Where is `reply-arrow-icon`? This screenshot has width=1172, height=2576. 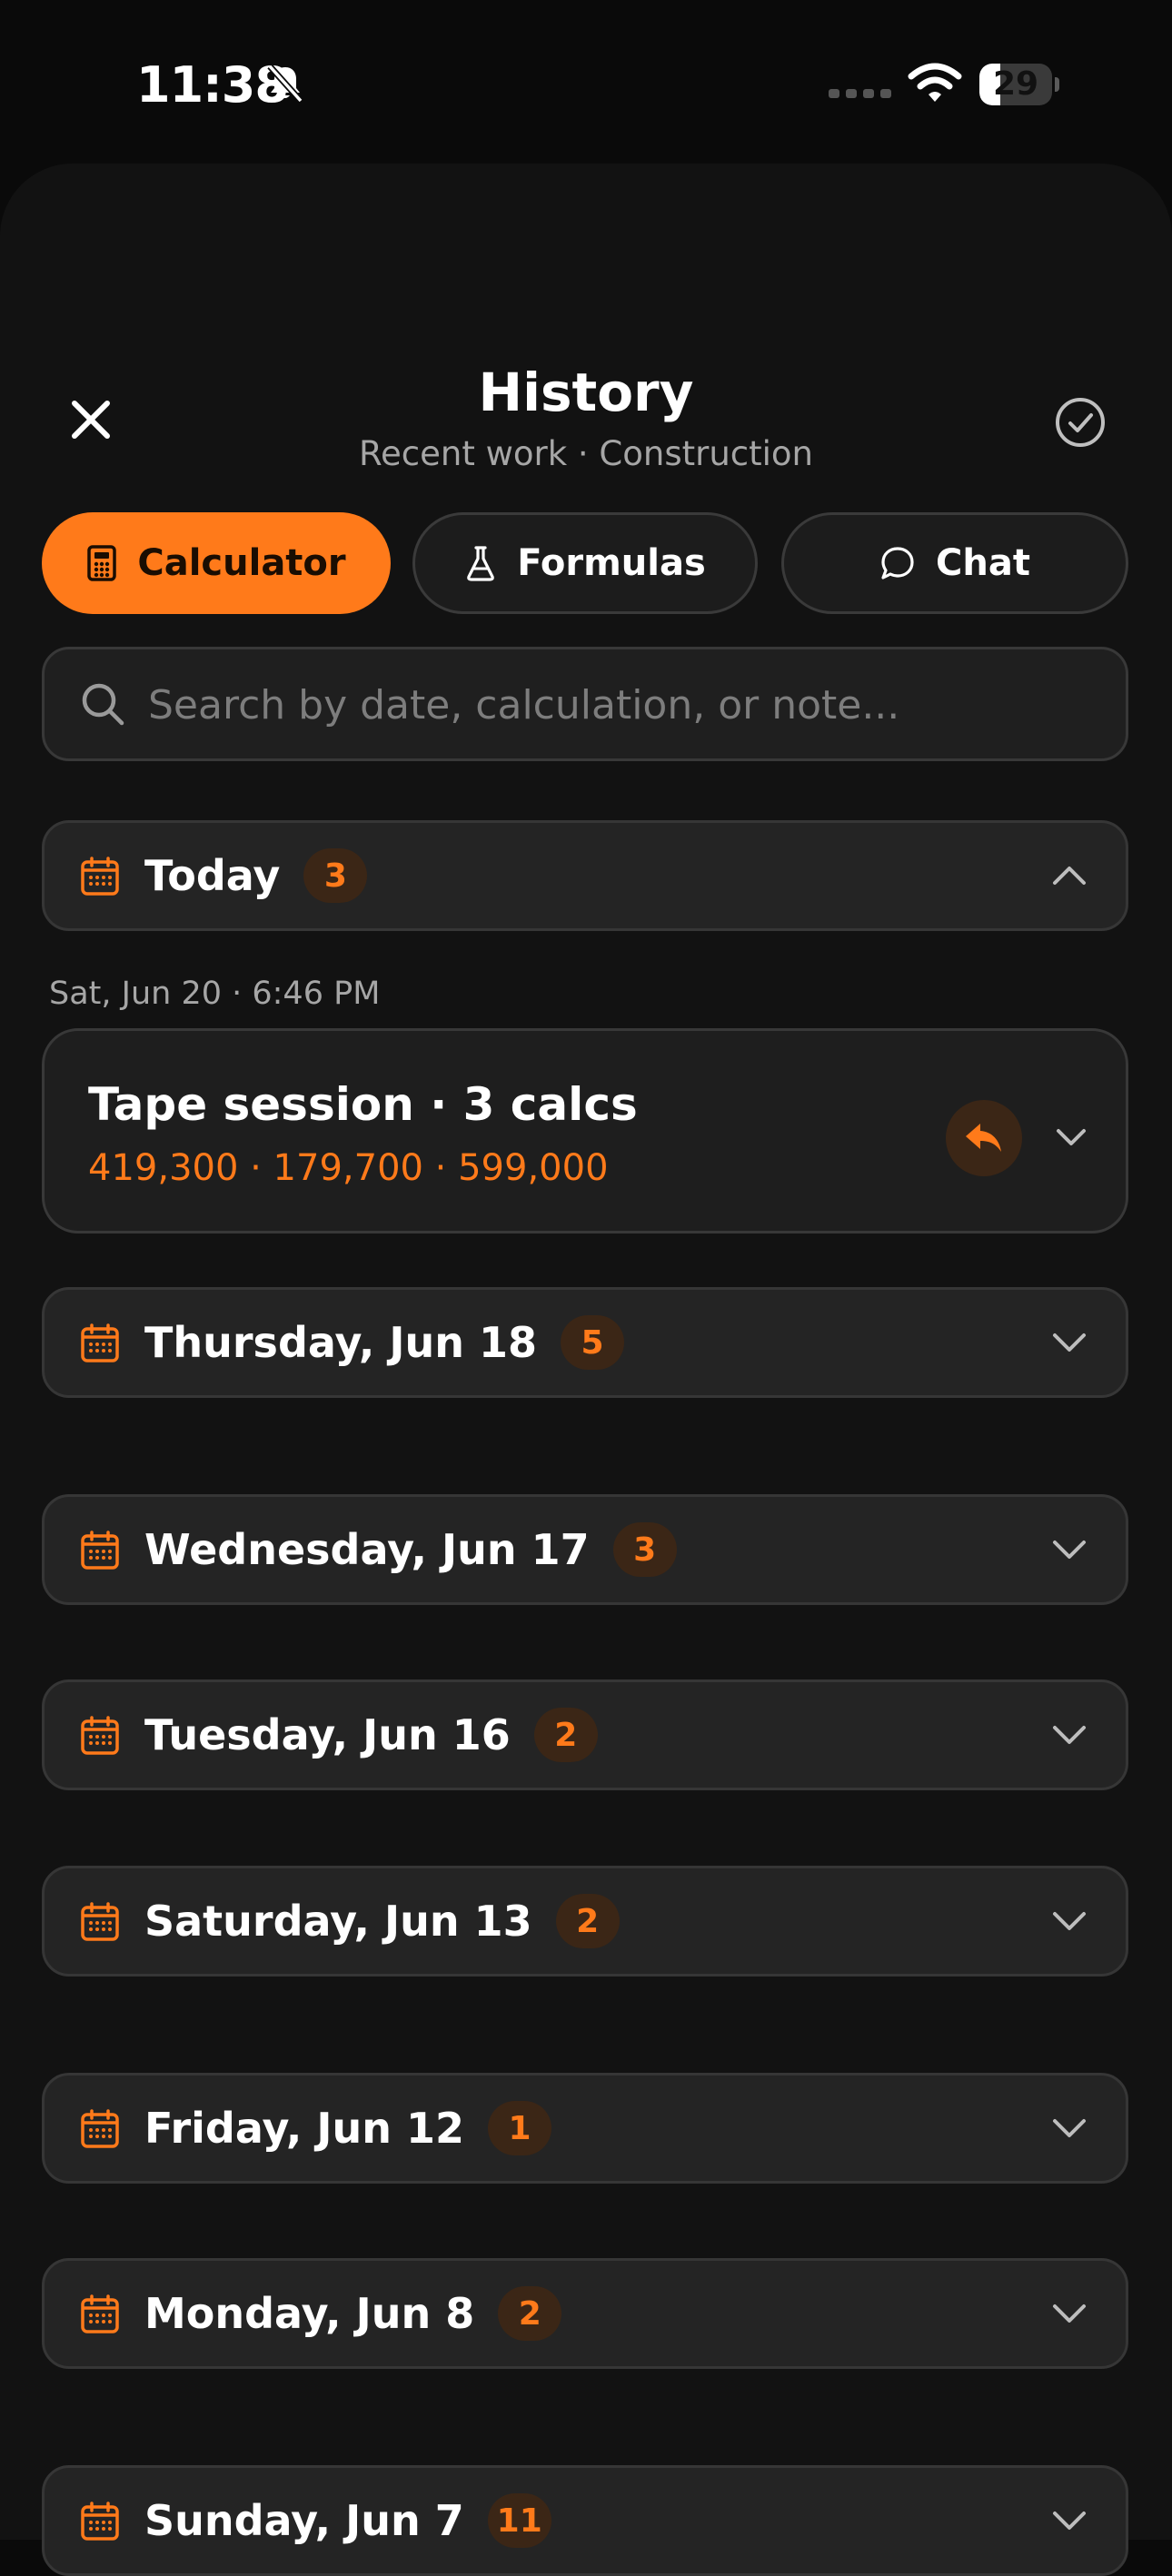 reply-arrow-icon is located at coordinates (983, 1138).